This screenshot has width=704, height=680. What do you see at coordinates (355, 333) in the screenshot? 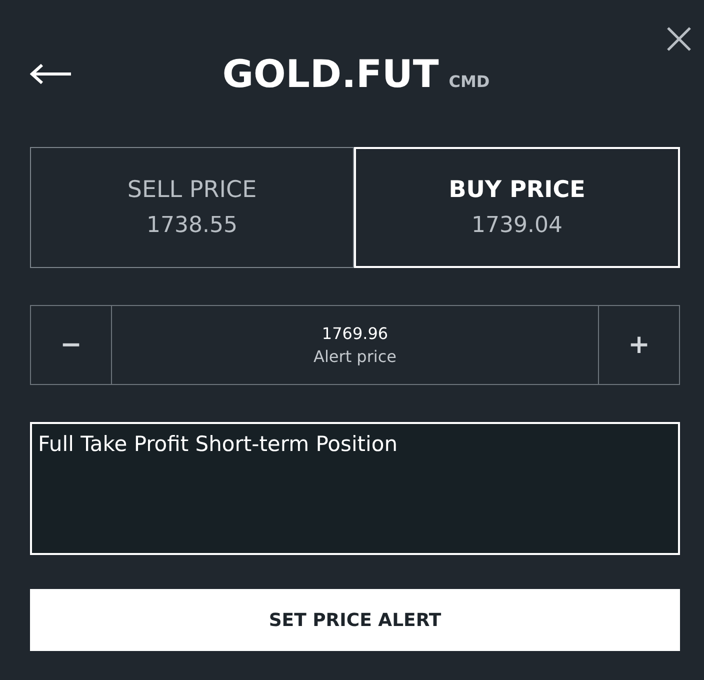
I see `alert-price-value: 1769.96` at bounding box center [355, 333].